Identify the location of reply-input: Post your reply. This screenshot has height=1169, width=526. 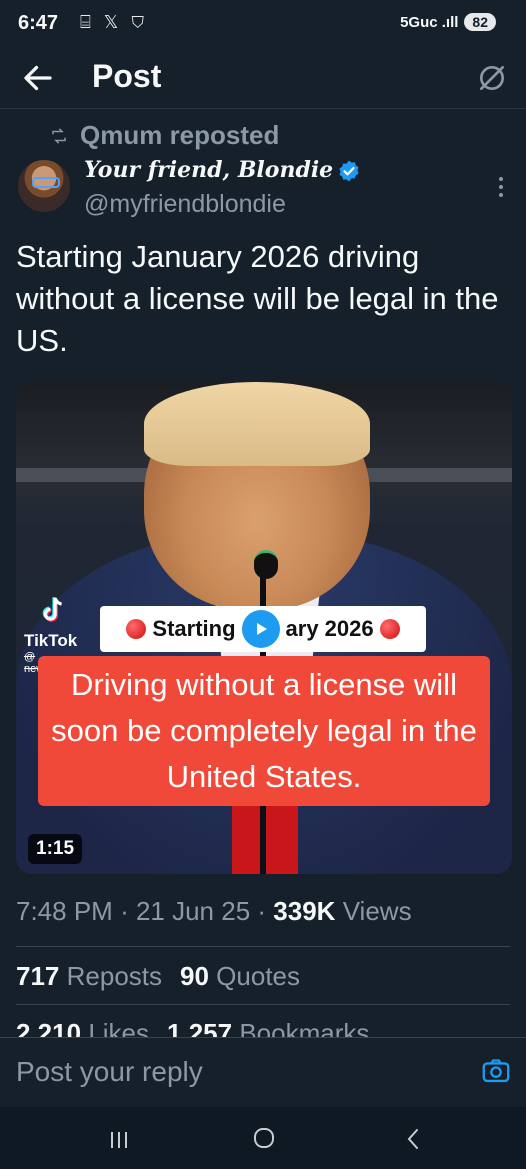
(109, 1072).